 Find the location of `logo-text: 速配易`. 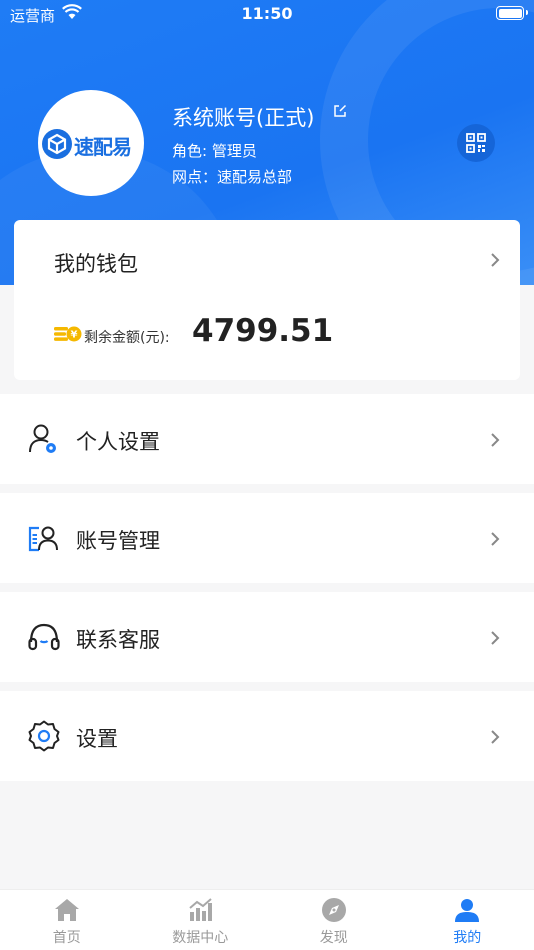

logo-text: 速配易 is located at coordinates (103, 147).